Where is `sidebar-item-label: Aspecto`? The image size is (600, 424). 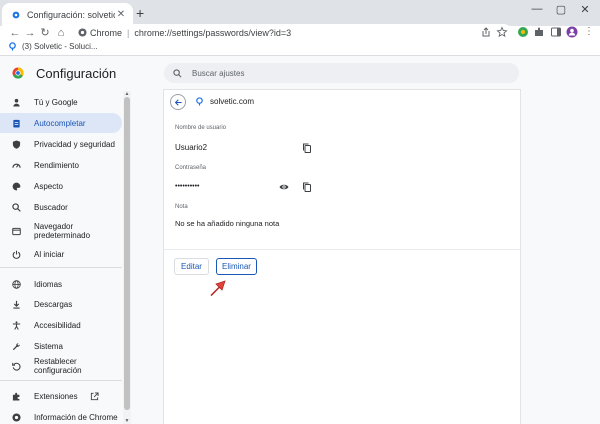
sidebar-item-label: Aspecto is located at coordinates (48, 186).